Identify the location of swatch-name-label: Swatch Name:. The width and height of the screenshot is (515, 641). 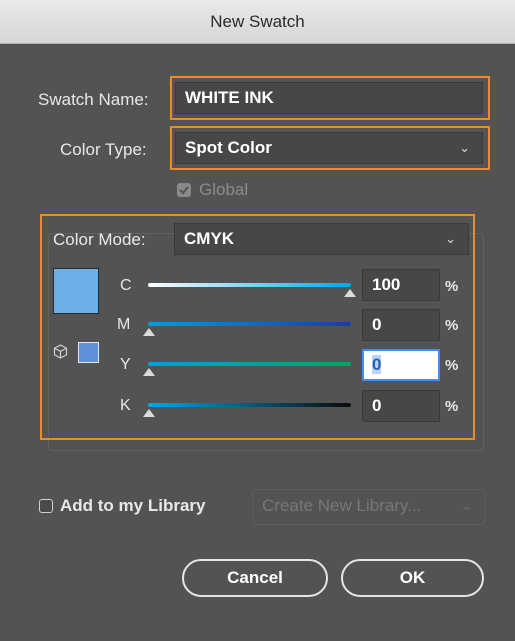
(93, 99).